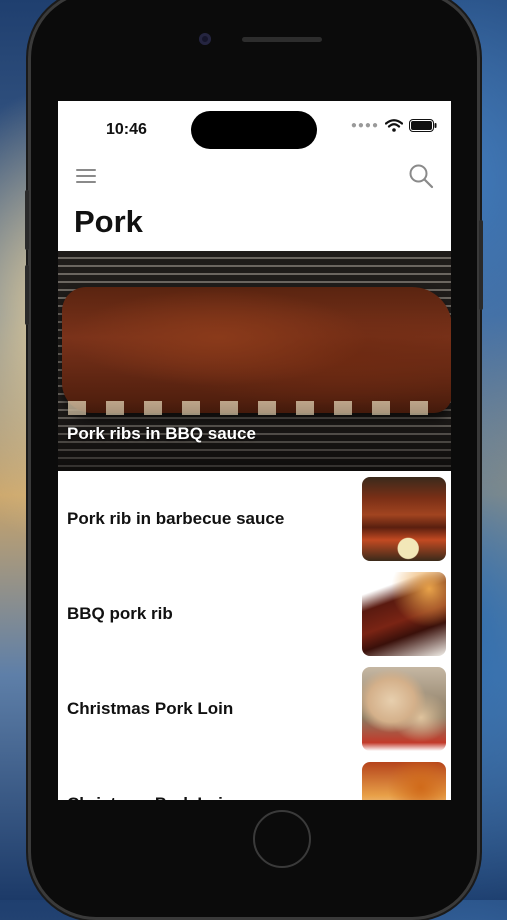 This screenshot has width=507, height=920. Describe the element at coordinates (86, 177) in the screenshot. I see `hamburger-menu-icon` at that location.